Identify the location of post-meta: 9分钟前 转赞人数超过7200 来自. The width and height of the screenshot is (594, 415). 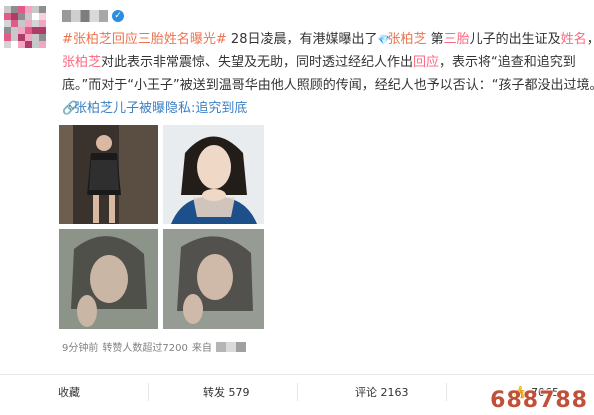
(154, 346).